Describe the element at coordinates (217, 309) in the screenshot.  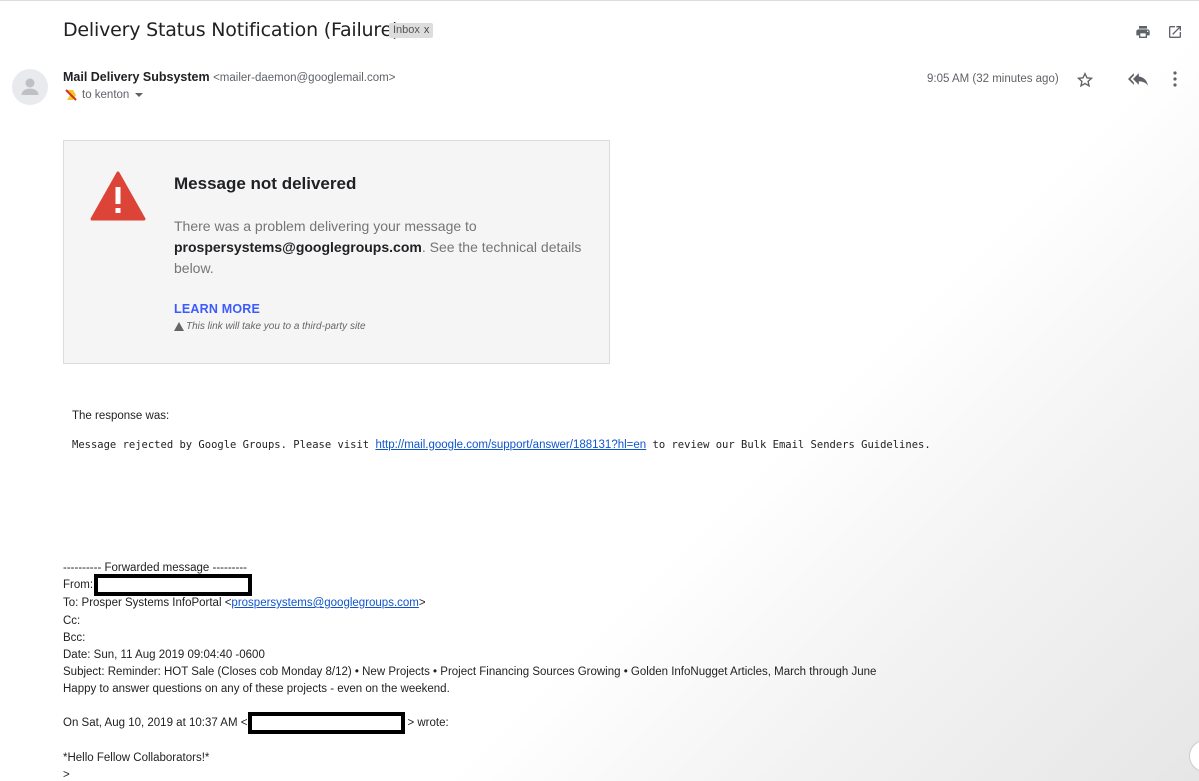
I see `learn-more-link: LEARN MORE` at that location.